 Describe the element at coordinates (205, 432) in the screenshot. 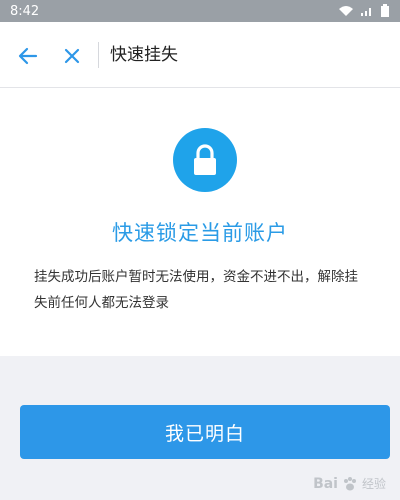

I see `confirm-button: 我已明白` at that location.